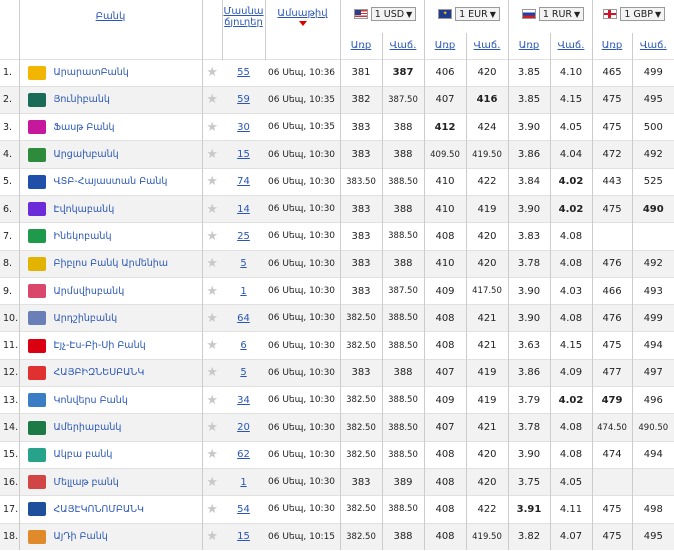  I want to click on bank-cell: Արդշինբանկ, so click(110, 318).